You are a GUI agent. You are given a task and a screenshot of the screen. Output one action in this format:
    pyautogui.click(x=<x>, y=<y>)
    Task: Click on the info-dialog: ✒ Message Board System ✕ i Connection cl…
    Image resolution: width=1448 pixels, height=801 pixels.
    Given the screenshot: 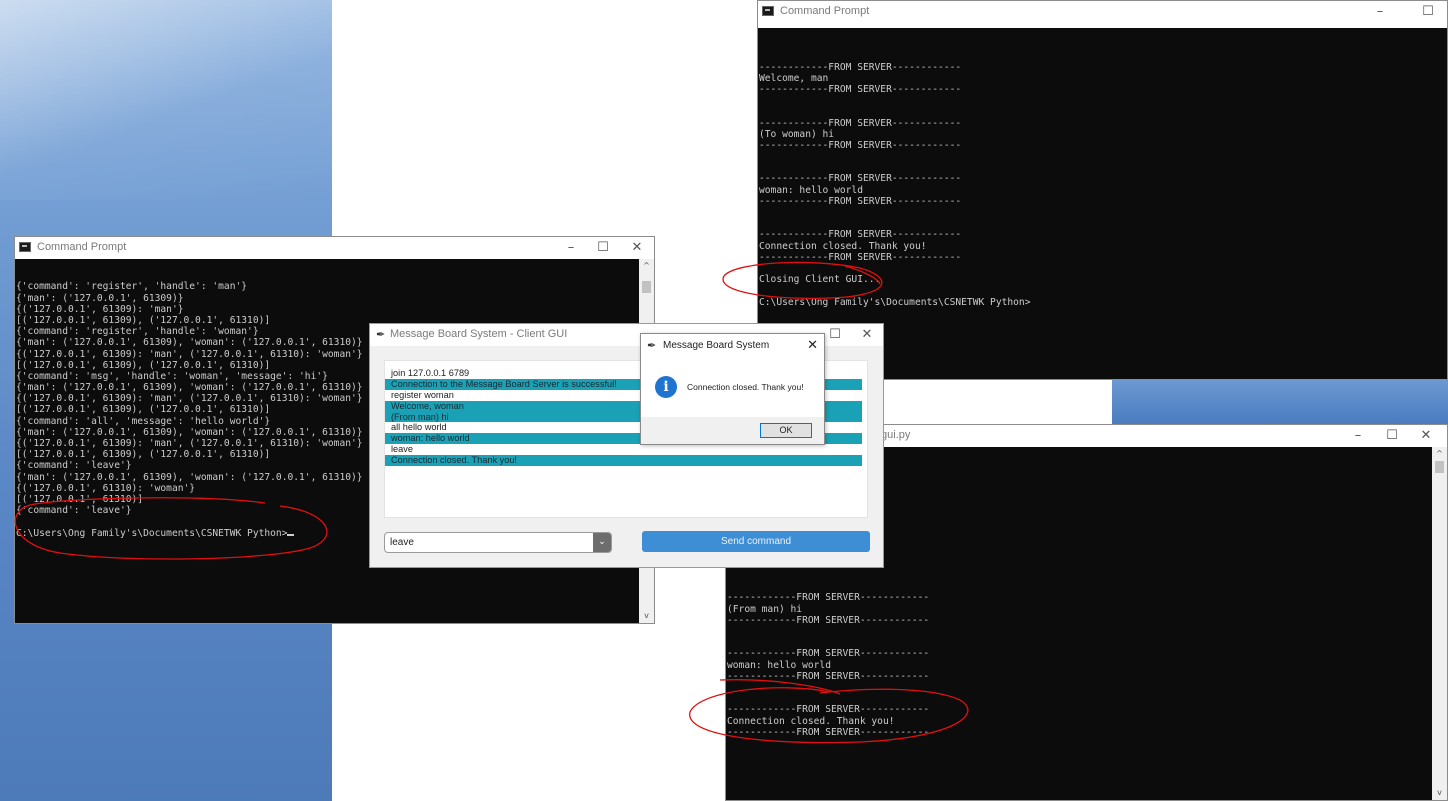 What is the action you would take?
    pyautogui.click(x=732, y=389)
    